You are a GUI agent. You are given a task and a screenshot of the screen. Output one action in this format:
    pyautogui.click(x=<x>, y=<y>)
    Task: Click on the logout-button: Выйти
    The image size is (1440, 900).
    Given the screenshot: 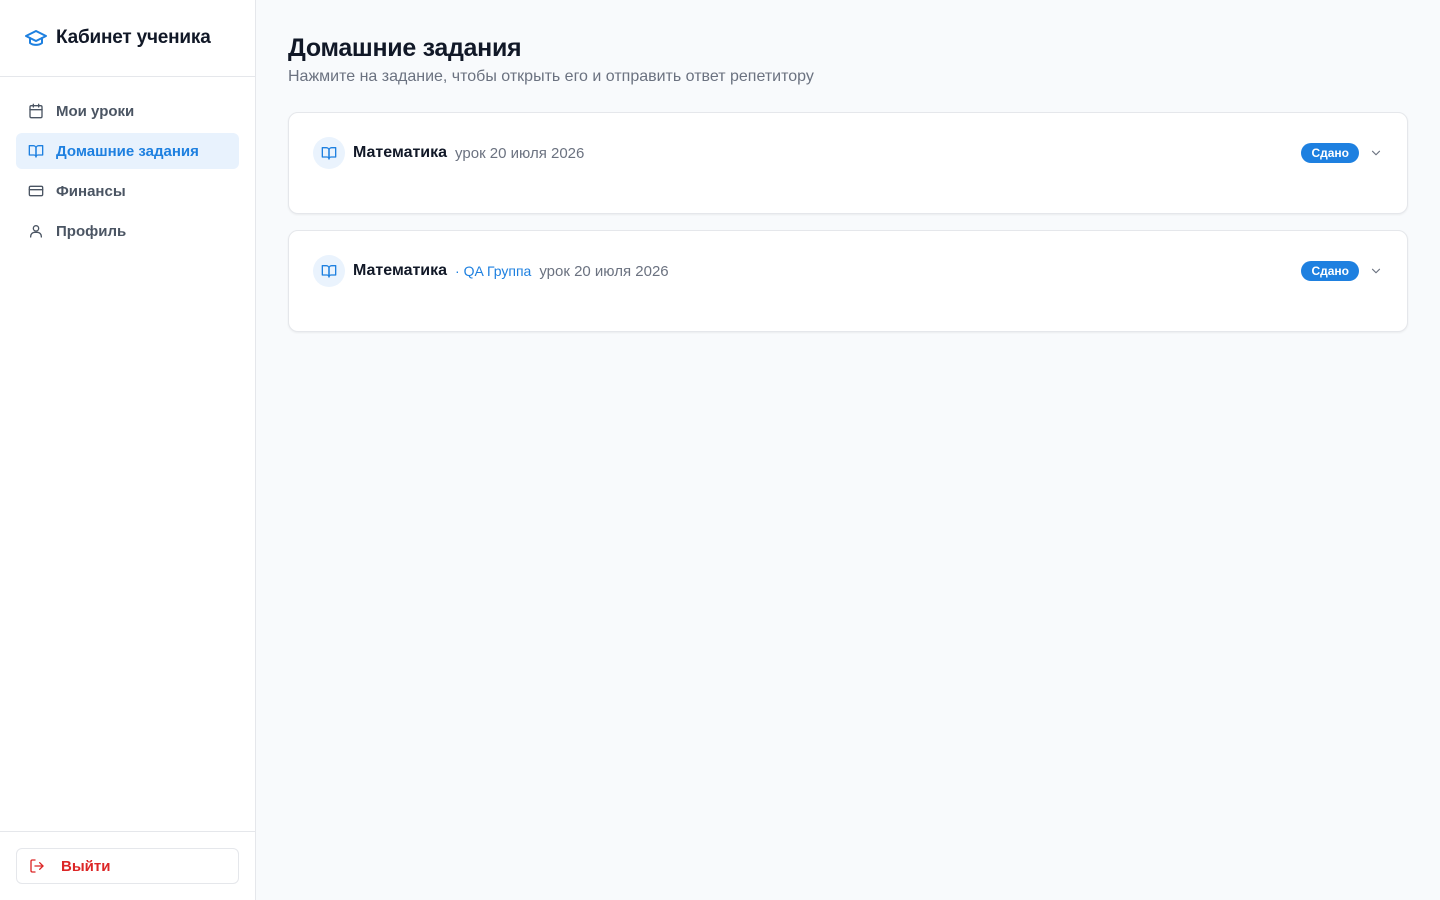 What is the action you would take?
    pyautogui.click(x=127, y=866)
    